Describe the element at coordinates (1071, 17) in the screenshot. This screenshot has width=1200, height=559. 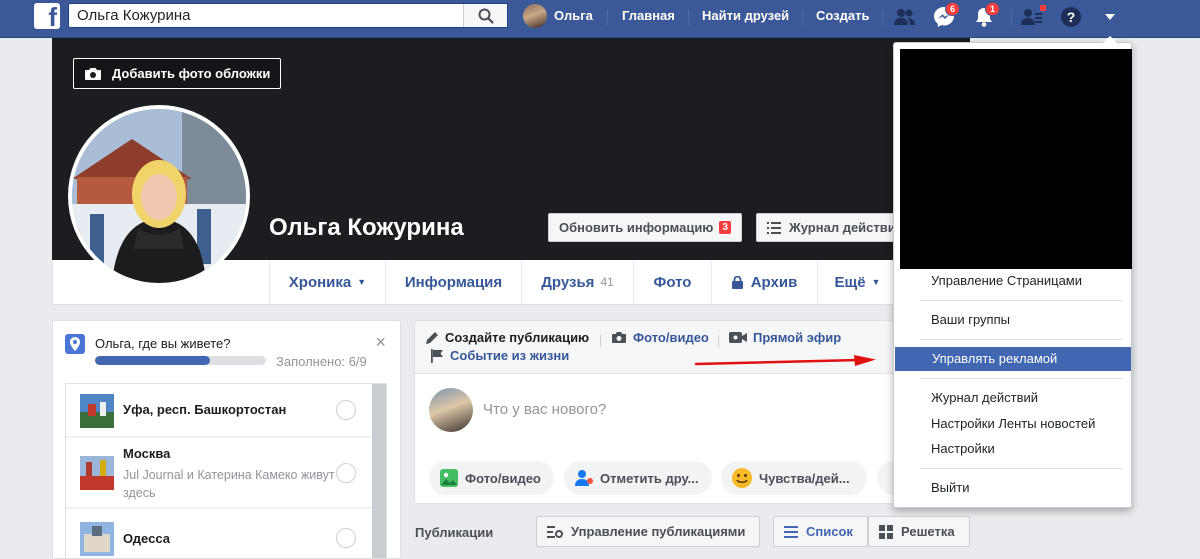
I see `help-icon: ?` at that location.